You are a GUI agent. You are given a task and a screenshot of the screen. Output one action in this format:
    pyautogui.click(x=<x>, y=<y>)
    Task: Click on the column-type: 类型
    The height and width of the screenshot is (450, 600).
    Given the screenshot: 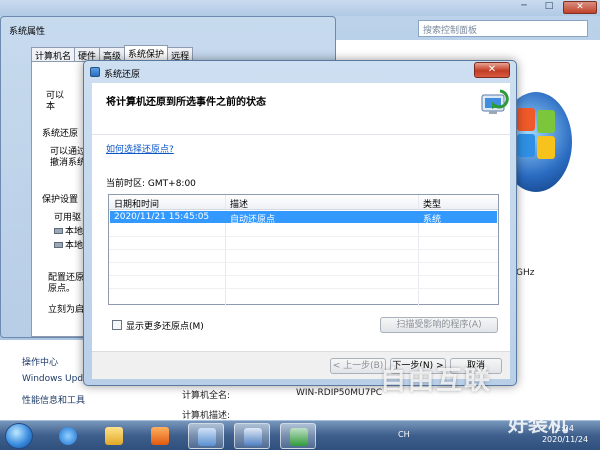 What is the action you would take?
    pyautogui.click(x=432, y=203)
    